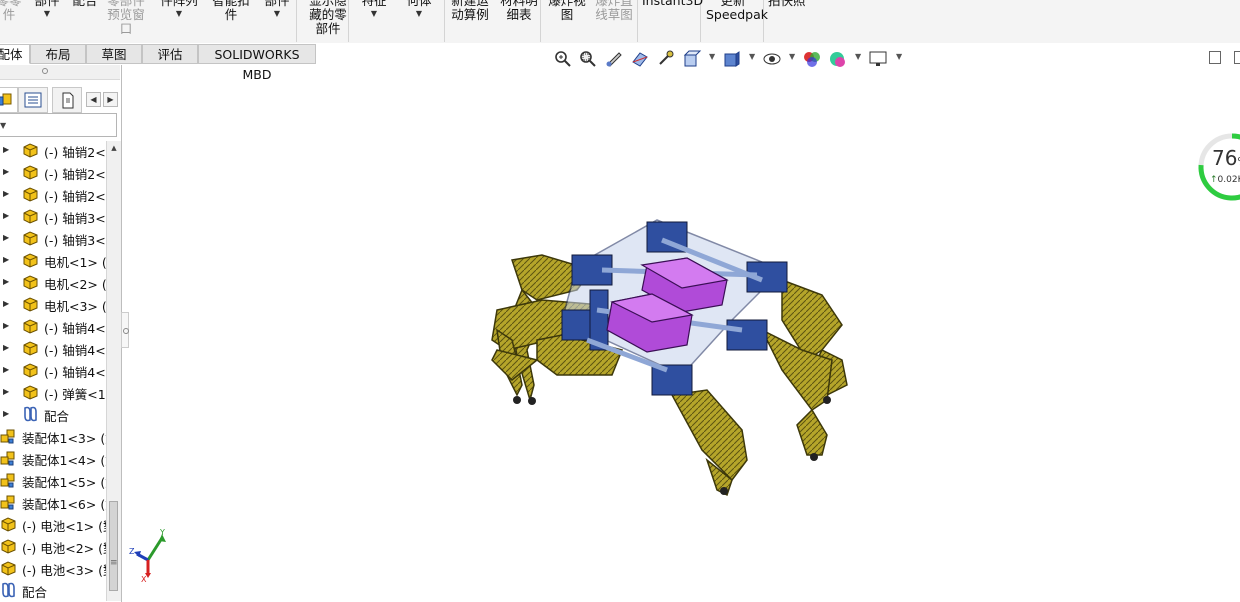  I want to click on command-button-16: 拍快照, so click(787, 19).